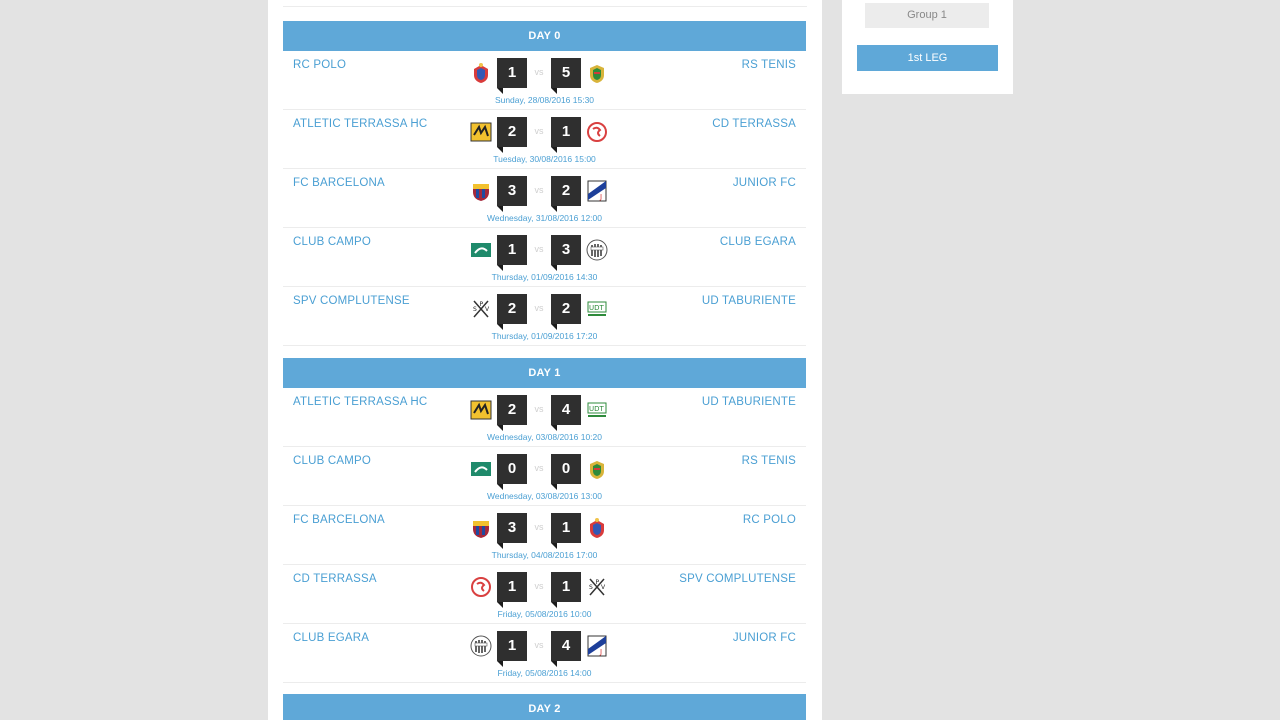  Describe the element at coordinates (539, 471) in the screenshot. I see `scoreboard: 0 vs 0` at that location.